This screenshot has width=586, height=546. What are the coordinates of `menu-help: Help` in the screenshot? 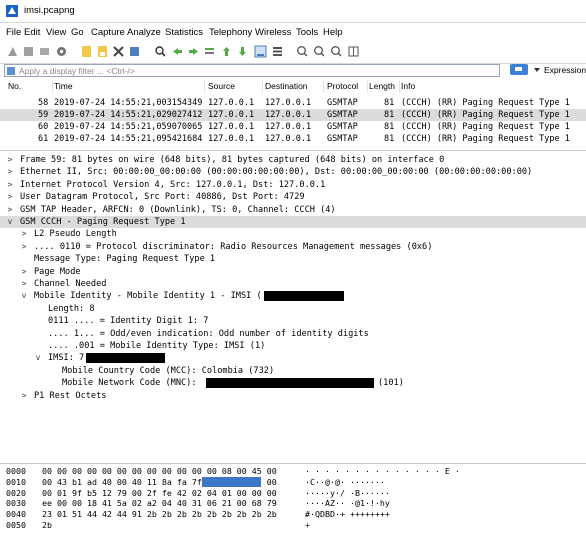 It's located at (333, 32).